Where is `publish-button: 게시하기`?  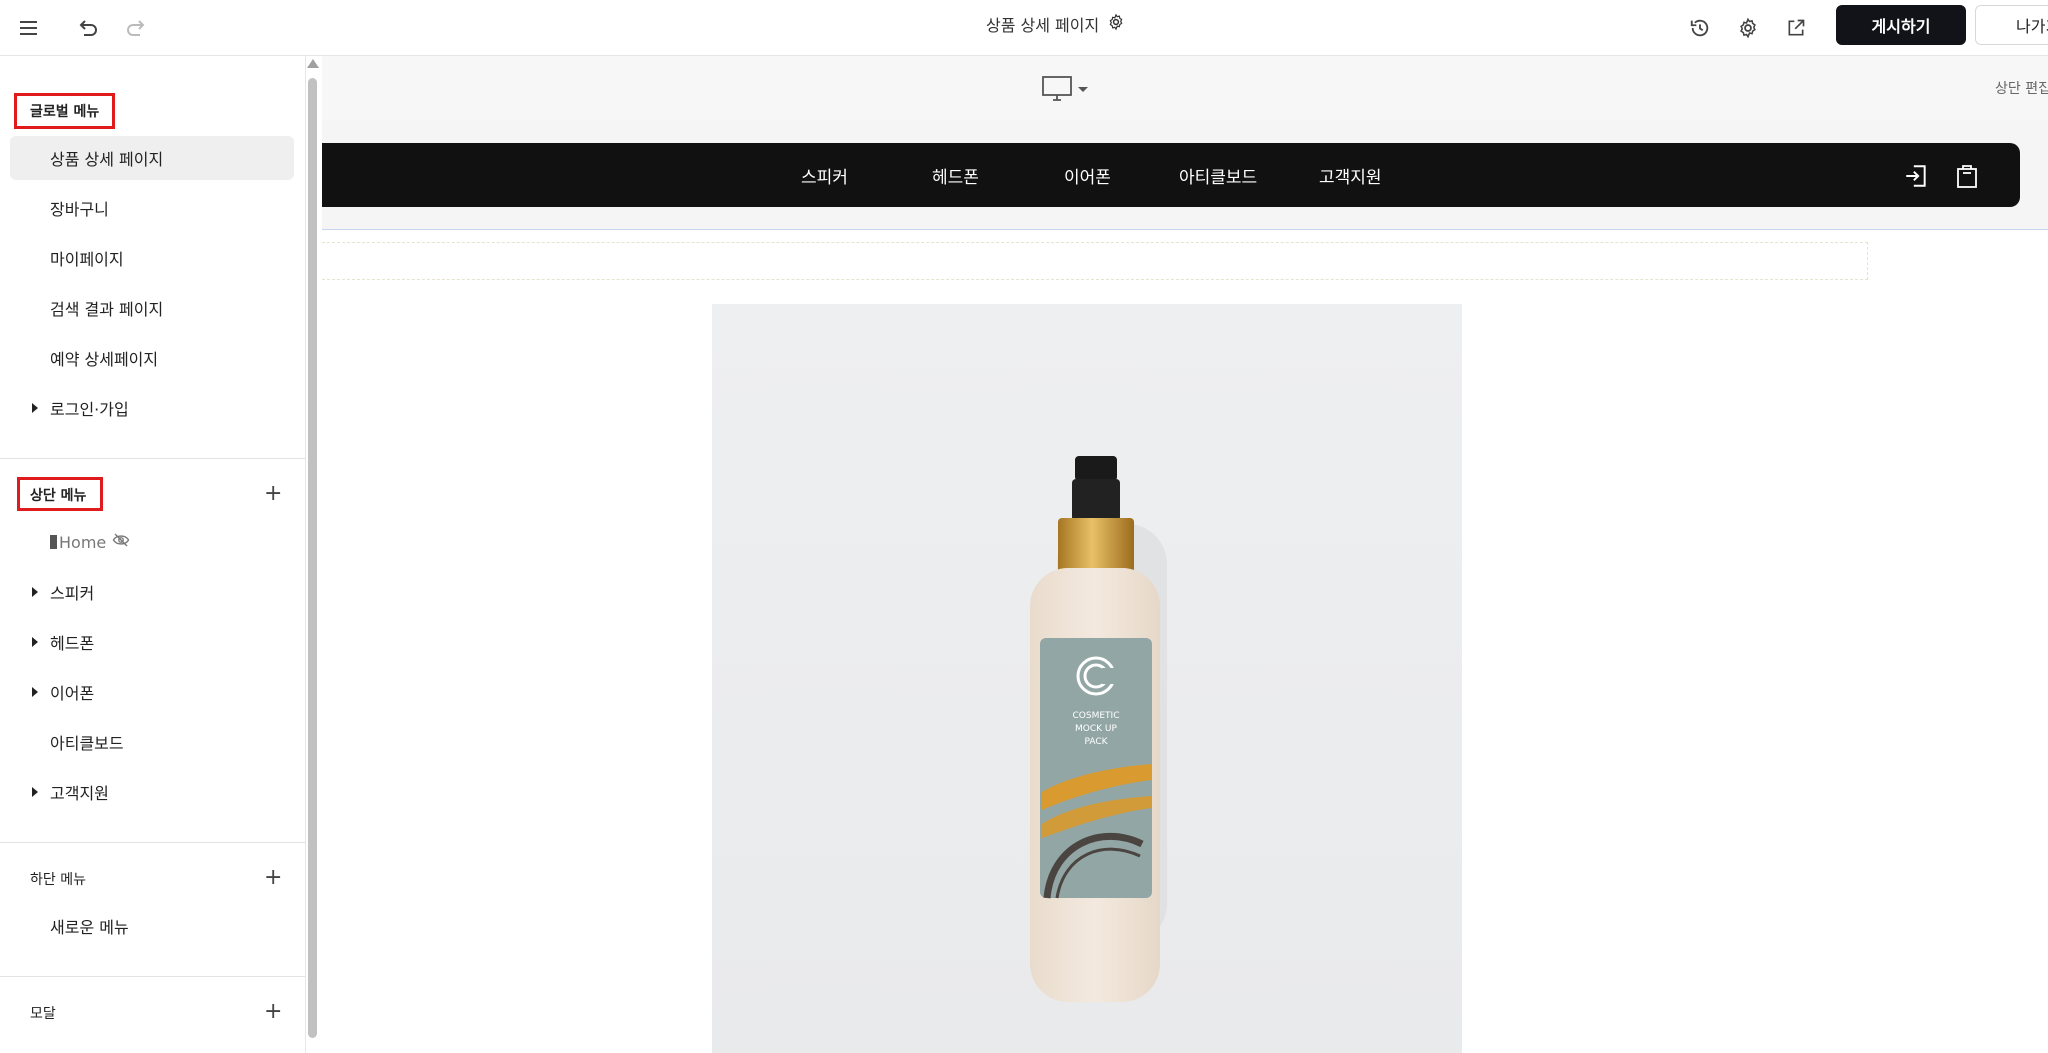
publish-button: 게시하기 is located at coordinates (1901, 25).